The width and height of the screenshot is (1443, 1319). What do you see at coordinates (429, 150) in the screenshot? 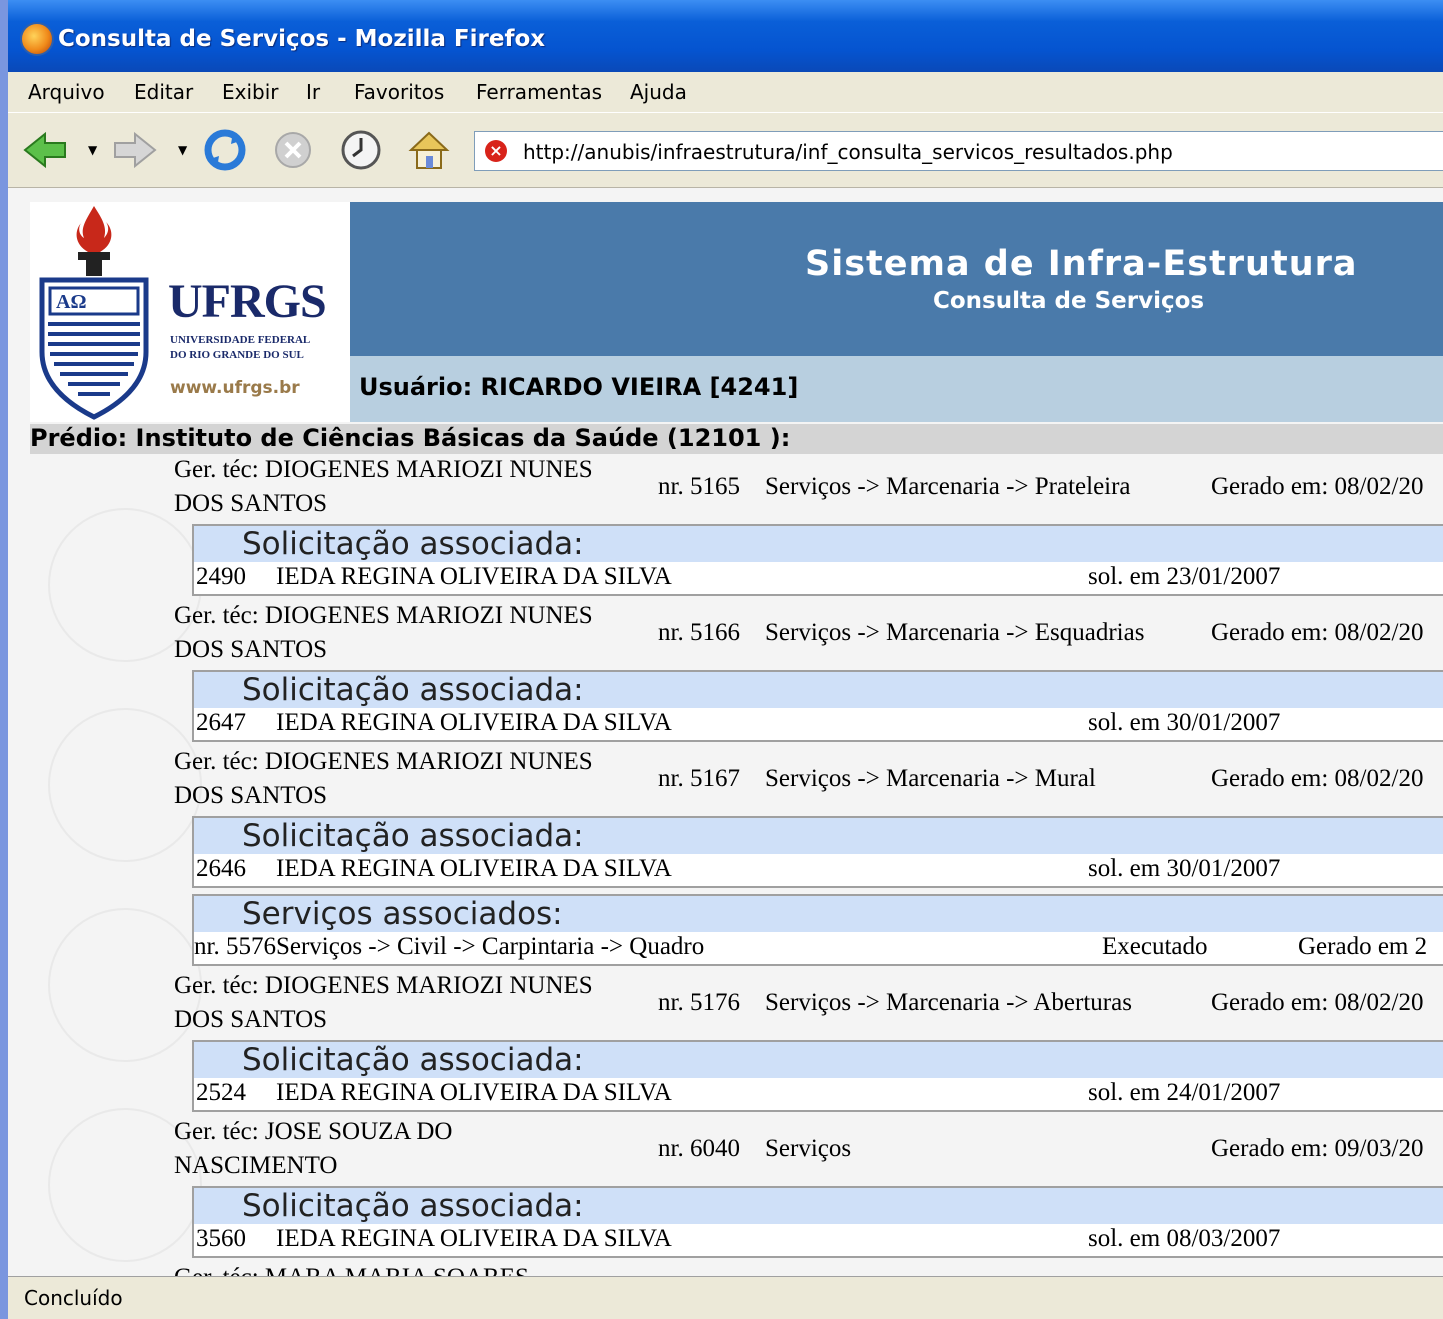
I see `home-icon` at bounding box center [429, 150].